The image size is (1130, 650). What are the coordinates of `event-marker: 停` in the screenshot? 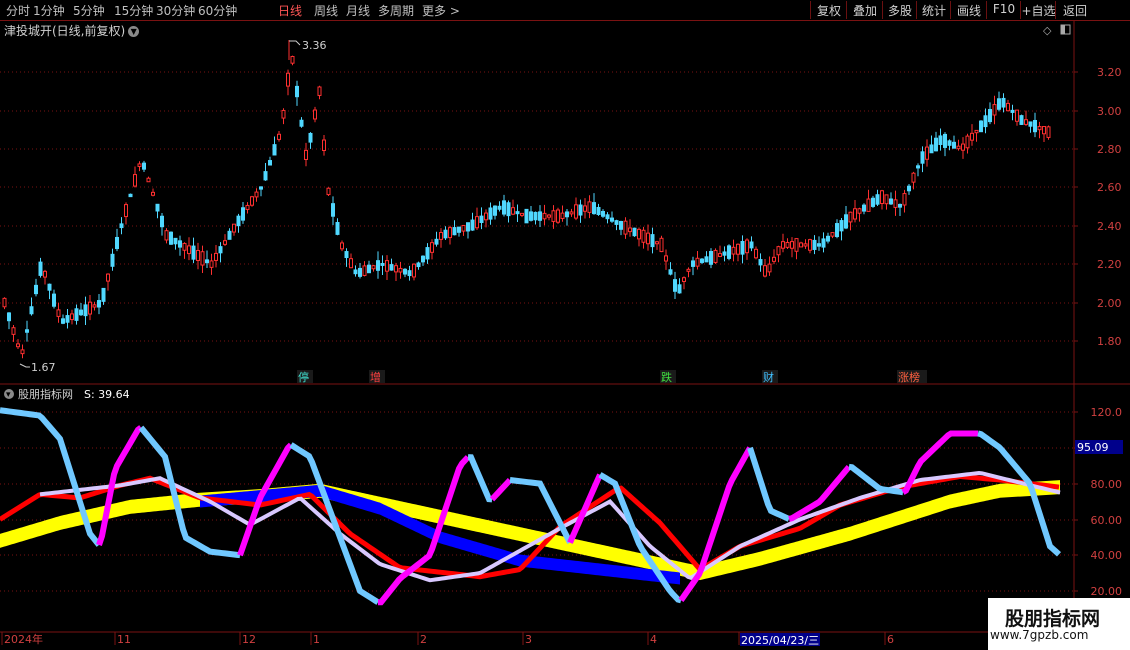 It's located at (303, 377).